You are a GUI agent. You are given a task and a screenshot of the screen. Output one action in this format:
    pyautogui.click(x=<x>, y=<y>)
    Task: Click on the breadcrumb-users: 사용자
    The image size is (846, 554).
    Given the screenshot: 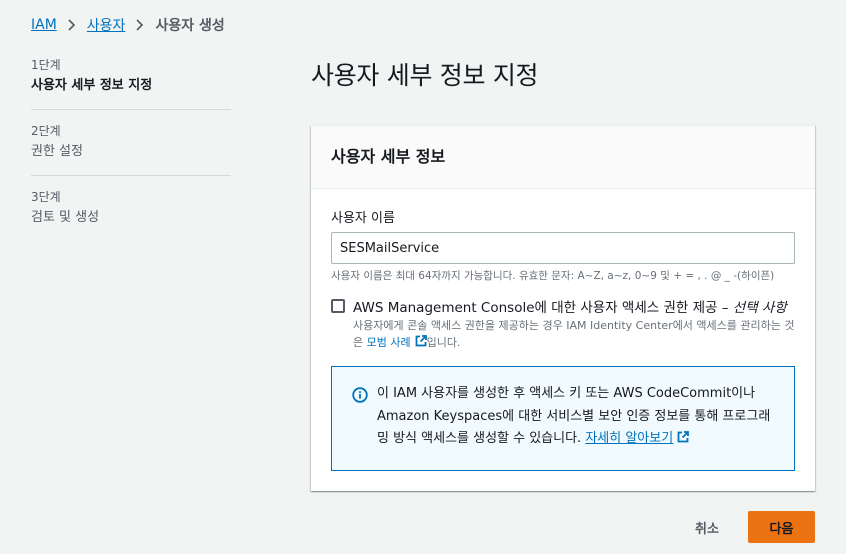 What is the action you would take?
    pyautogui.click(x=106, y=25)
    